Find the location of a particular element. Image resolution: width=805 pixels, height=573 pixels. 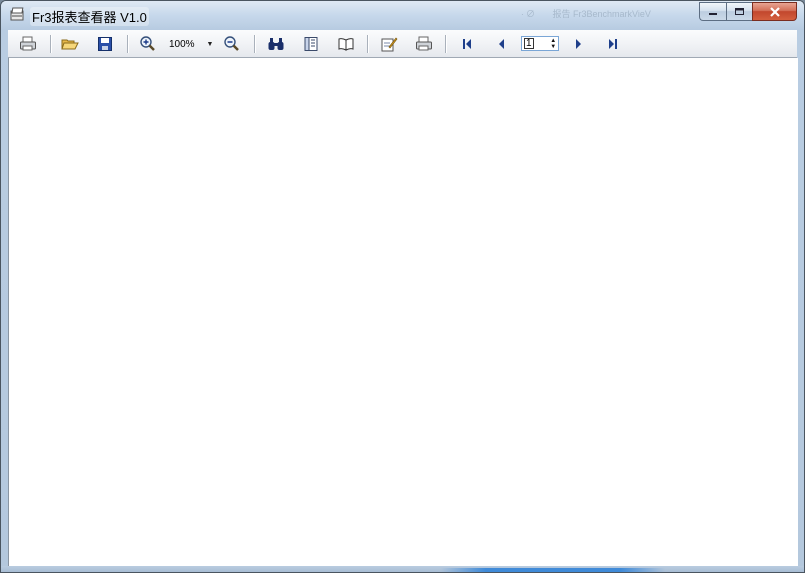

zoom-out-icon is located at coordinates (231, 43).